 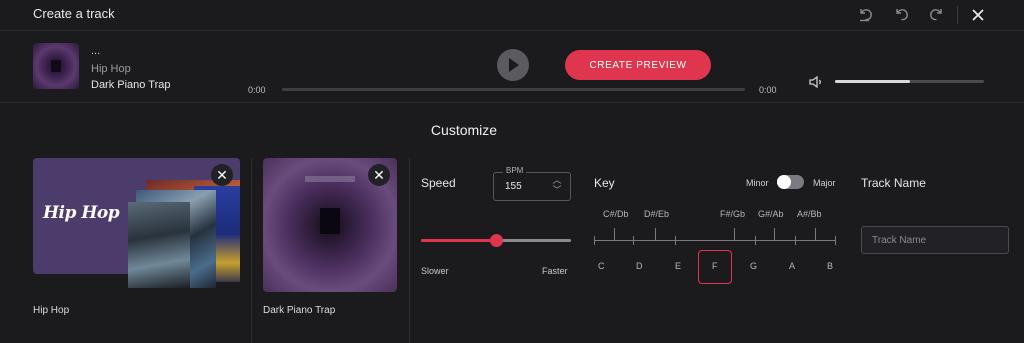 What do you see at coordinates (866, 15) in the screenshot?
I see `history-icon` at bounding box center [866, 15].